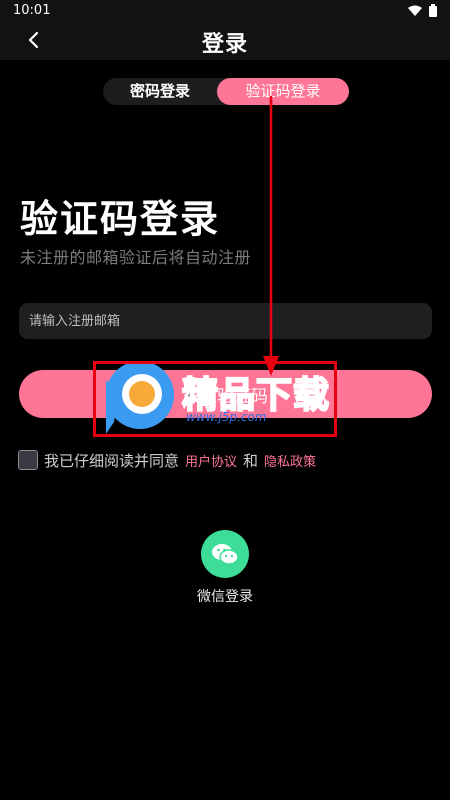 This screenshot has height=800, width=450. Describe the element at coordinates (215, 399) in the screenshot. I see `annotation-highlight-box` at that location.